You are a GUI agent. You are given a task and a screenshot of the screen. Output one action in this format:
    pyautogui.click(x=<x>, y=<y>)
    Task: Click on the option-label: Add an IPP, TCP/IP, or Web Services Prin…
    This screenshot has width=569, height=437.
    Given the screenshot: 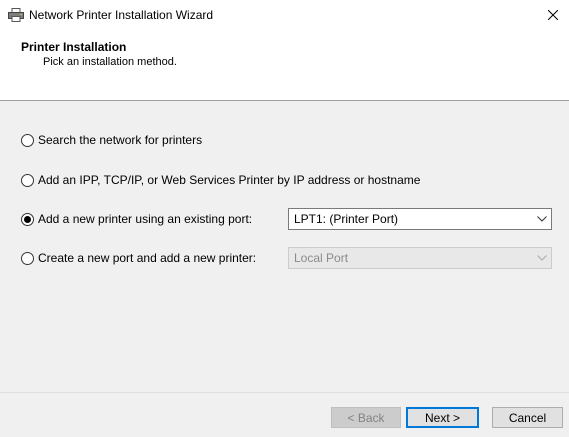 What is the action you would take?
    pyautogui.click(x=229, y=180)
    